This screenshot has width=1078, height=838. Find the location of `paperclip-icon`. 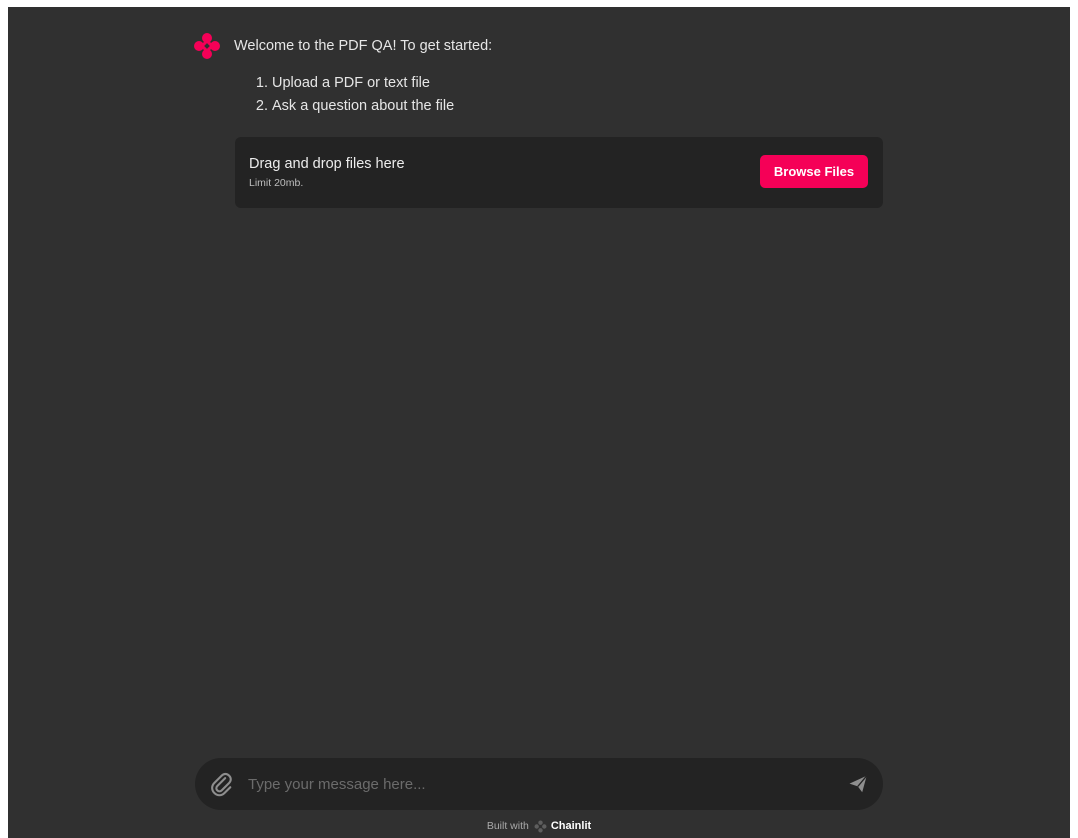

paperclip-icon is located at coordinates (221, 784).